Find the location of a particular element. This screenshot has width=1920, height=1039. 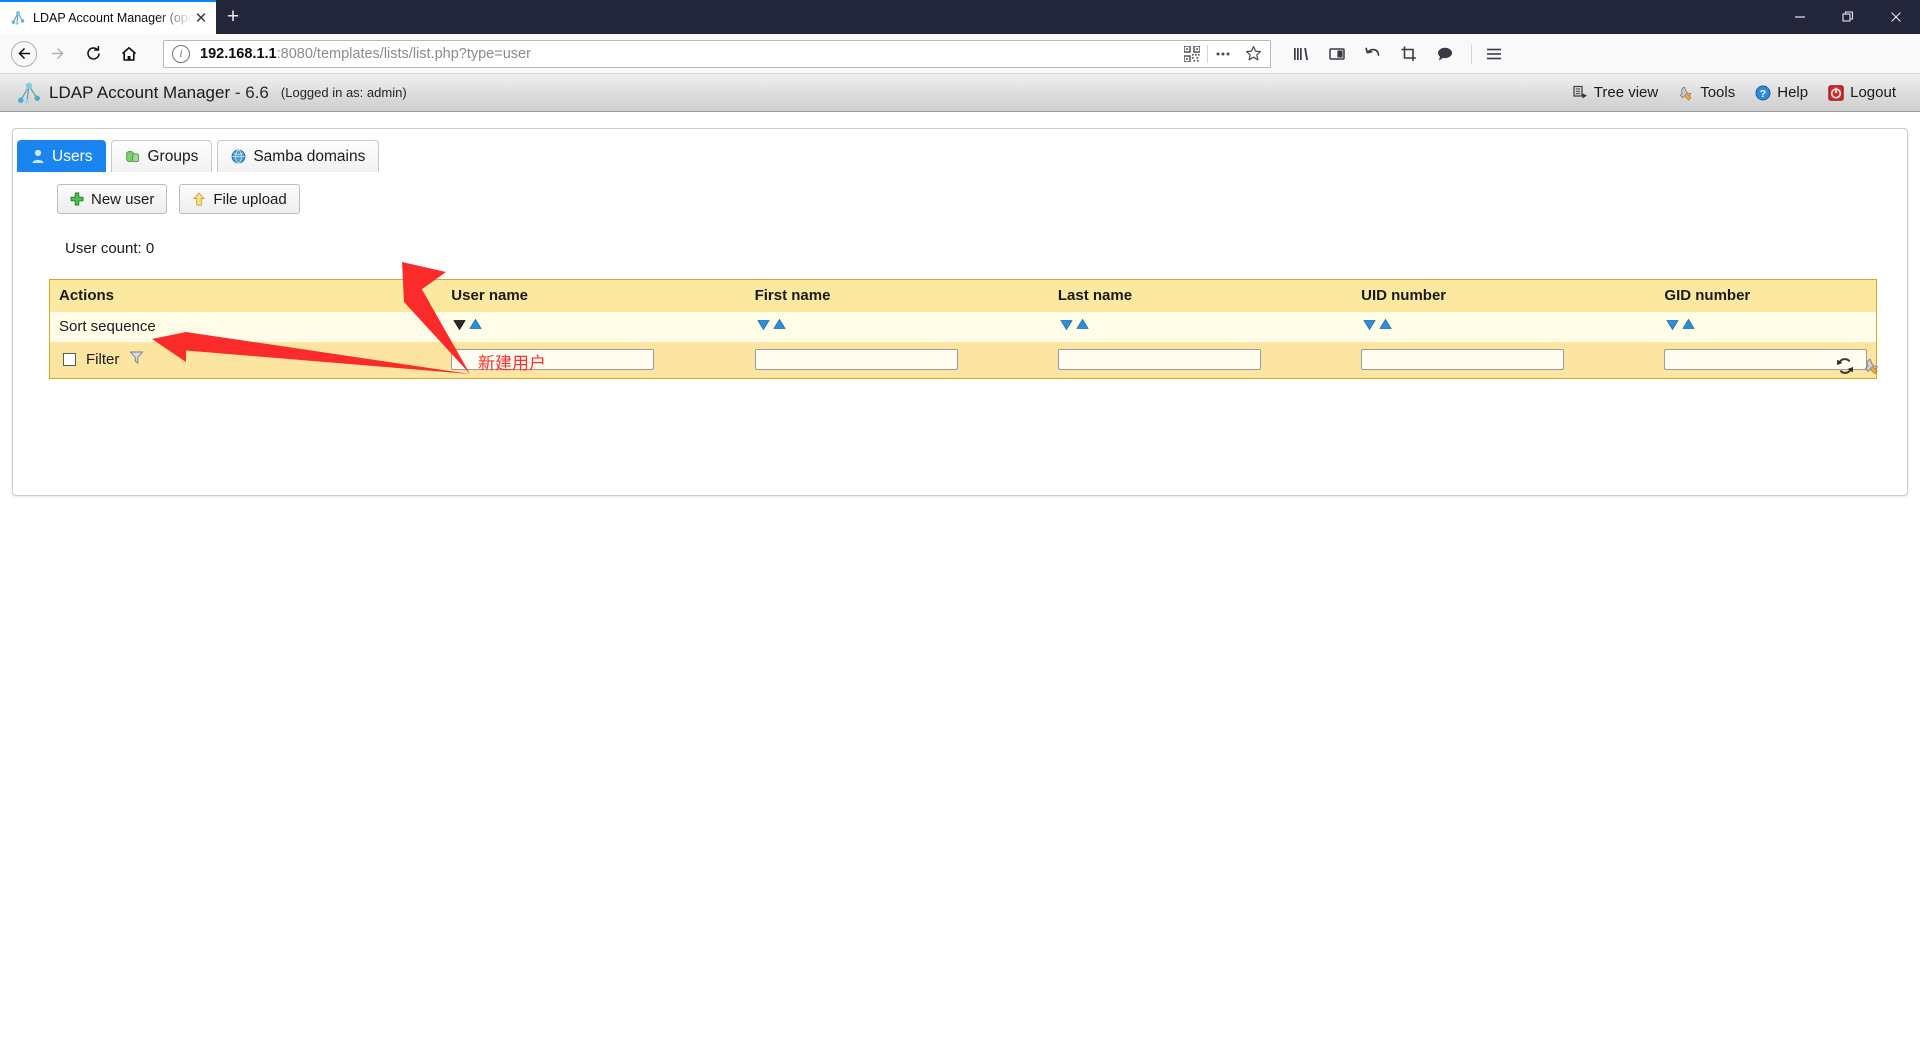

sort-ascending-icon-gid-number is located at coordinates (1688, 326).